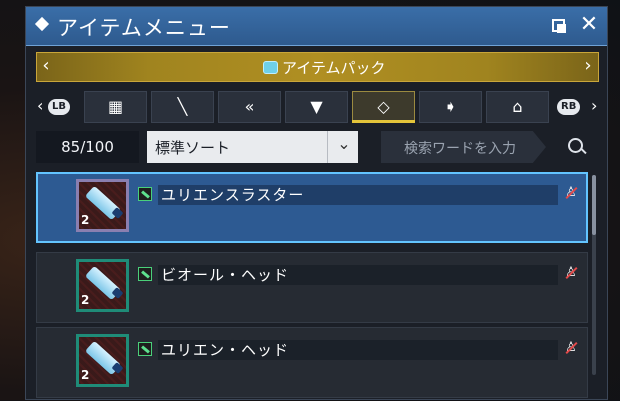  I want to click on pack-icon, so click(270, 67).